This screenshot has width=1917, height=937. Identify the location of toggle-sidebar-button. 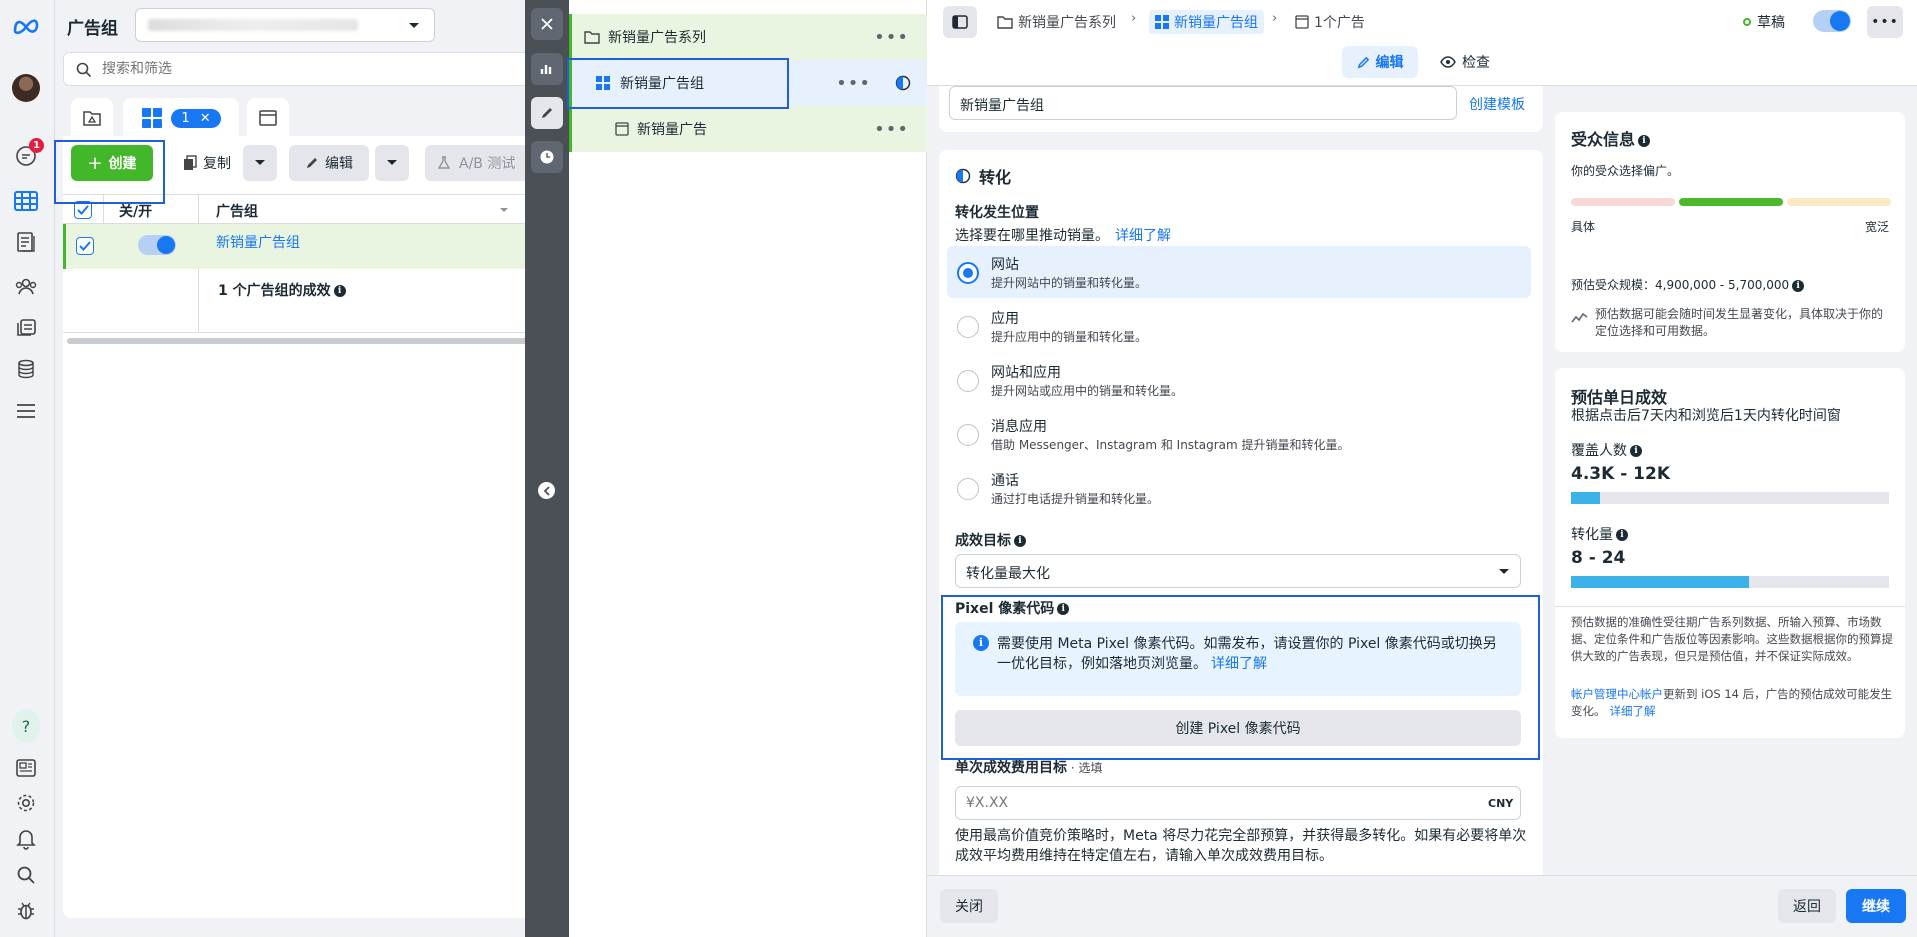
(960, 22).